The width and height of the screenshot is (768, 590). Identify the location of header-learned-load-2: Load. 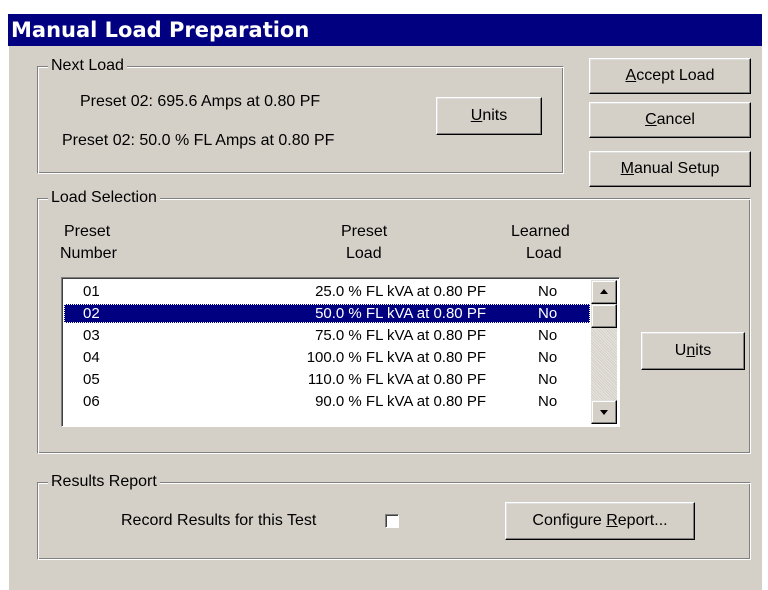
(544, 253).